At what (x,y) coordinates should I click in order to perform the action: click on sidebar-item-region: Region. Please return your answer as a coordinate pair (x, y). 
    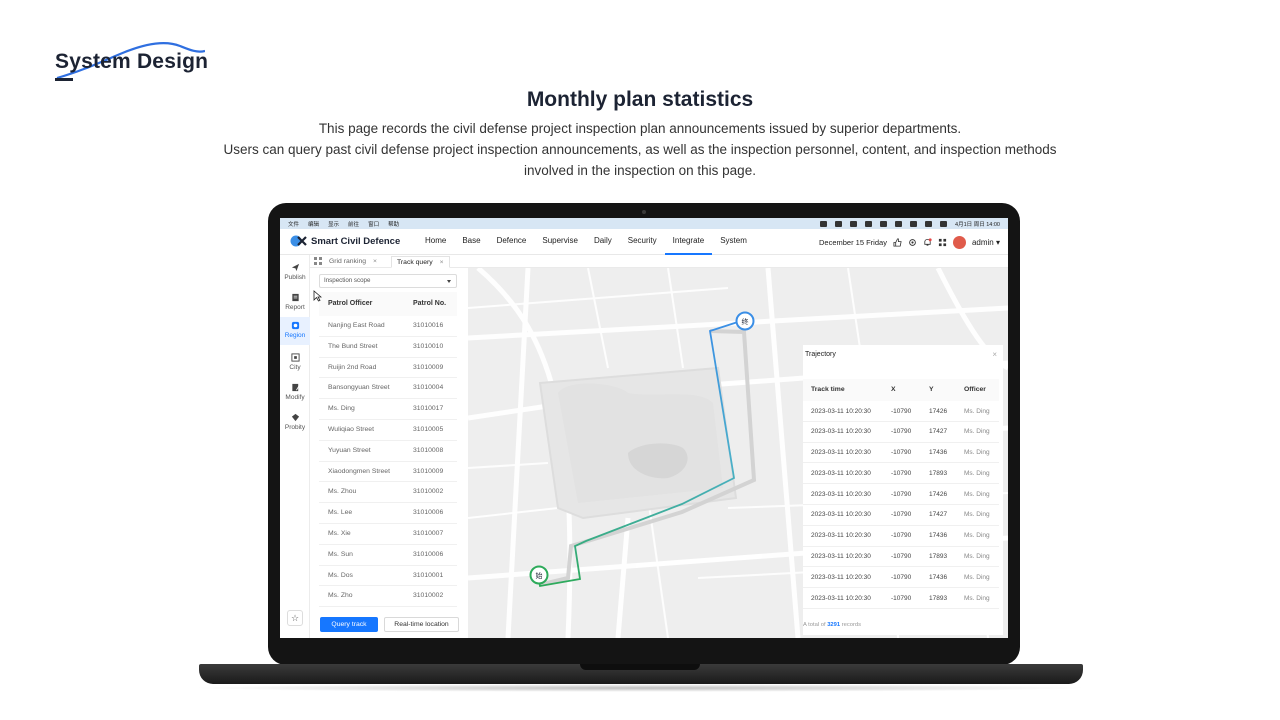
    Looking at the image, I should click on (295, 331).